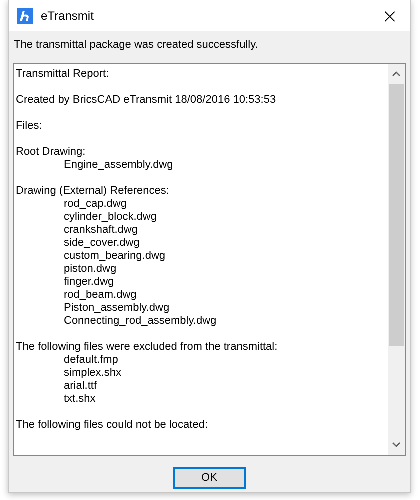 This screenshot has width=420, height=500. Describe the element at coordinates (209, 478) in the screenshot. I see `ok-button: OK` at that location.